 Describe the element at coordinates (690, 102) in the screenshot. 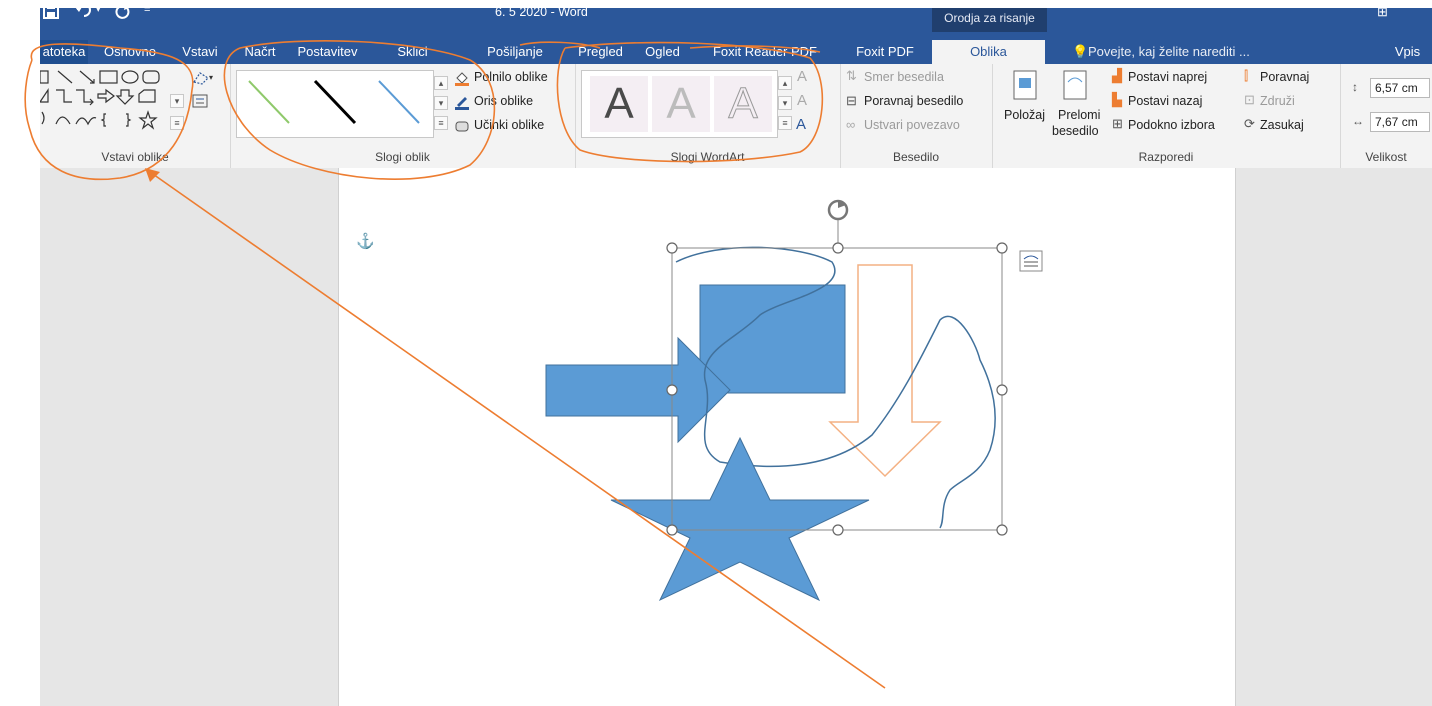

I see `annotation-circle-wordart` at that location.